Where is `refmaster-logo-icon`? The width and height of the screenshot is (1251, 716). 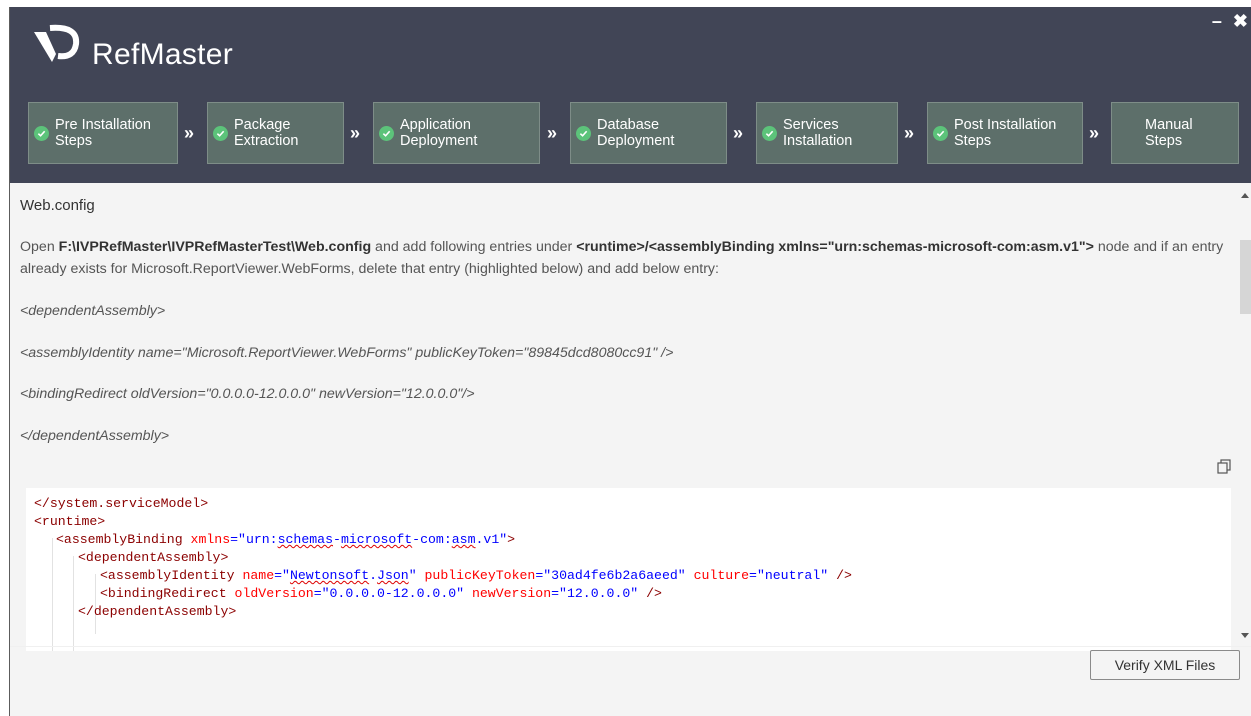 refmaster-logo-icon is located at coordinates (57, 43).